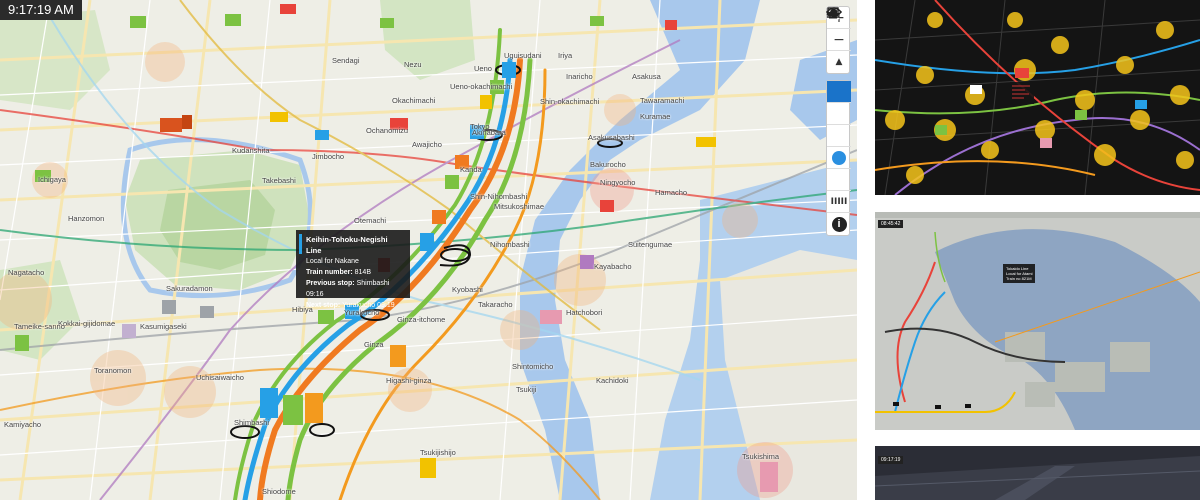  What do you see at coordinates (523, 55) in the screenshot?
I see `map-label: Uguisudani` at bounding box center [523, 55].